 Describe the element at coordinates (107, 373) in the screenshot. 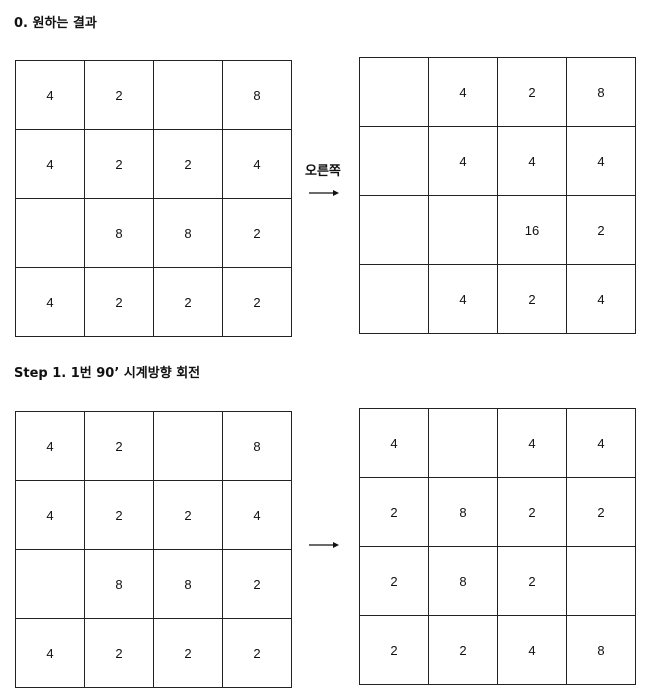

I see `section-heading-step-1: Step 1. 1번 90’ 시계방향 회전` at that location.